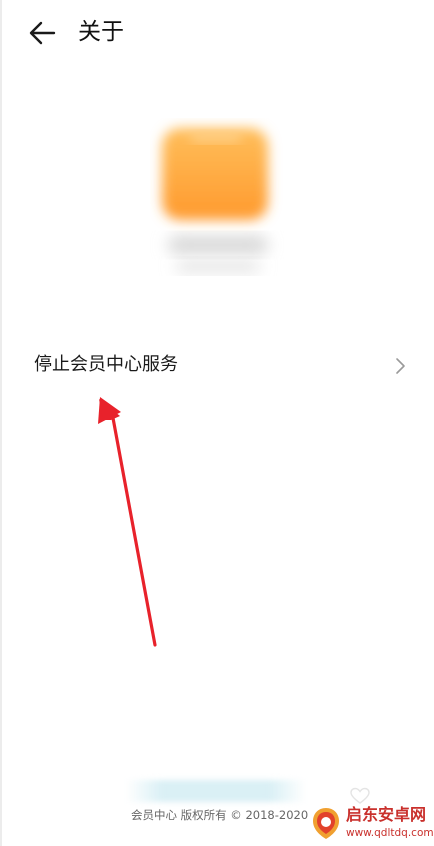  I want to click on top-app-bar: 关于, so click(217, 32).